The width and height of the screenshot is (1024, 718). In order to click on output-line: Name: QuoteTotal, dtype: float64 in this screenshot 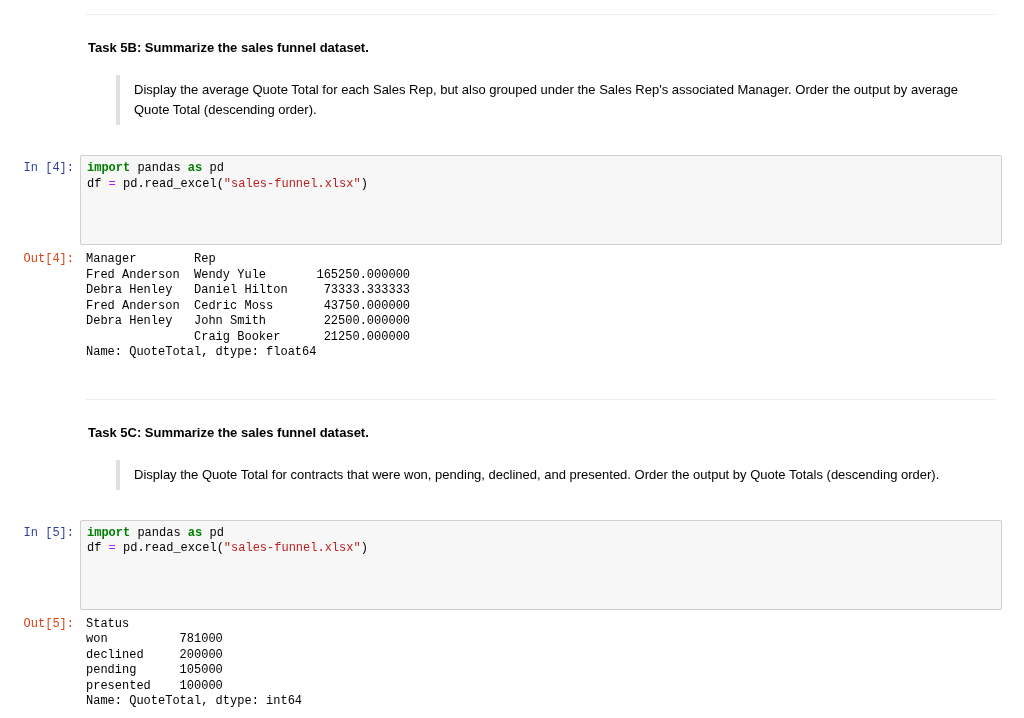, I will do `click(201, 353)`.